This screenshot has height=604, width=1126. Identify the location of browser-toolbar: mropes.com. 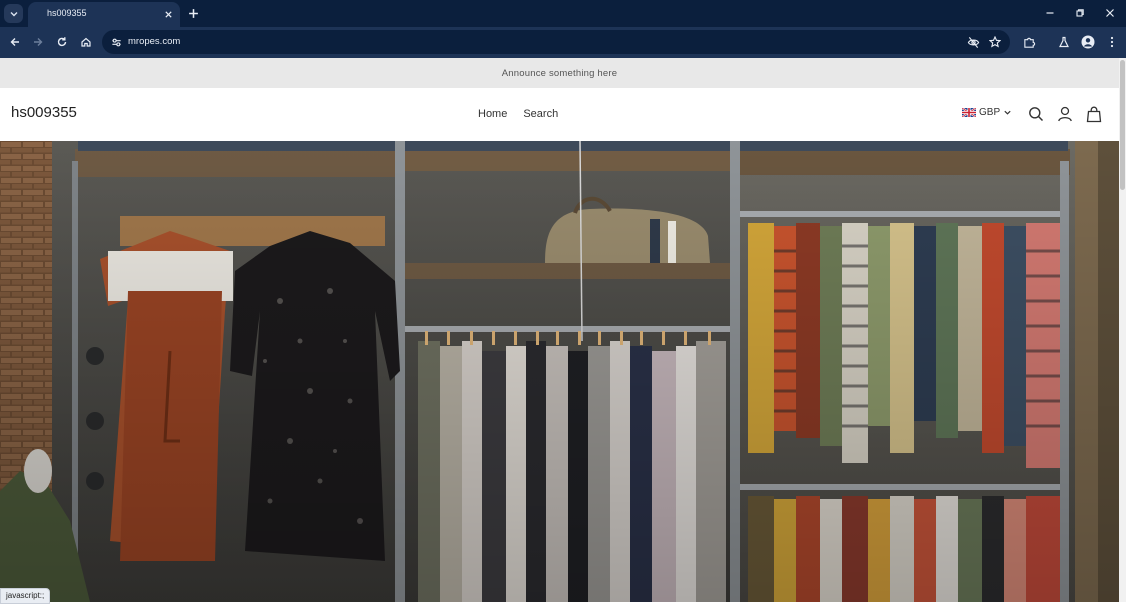
(563, 42).